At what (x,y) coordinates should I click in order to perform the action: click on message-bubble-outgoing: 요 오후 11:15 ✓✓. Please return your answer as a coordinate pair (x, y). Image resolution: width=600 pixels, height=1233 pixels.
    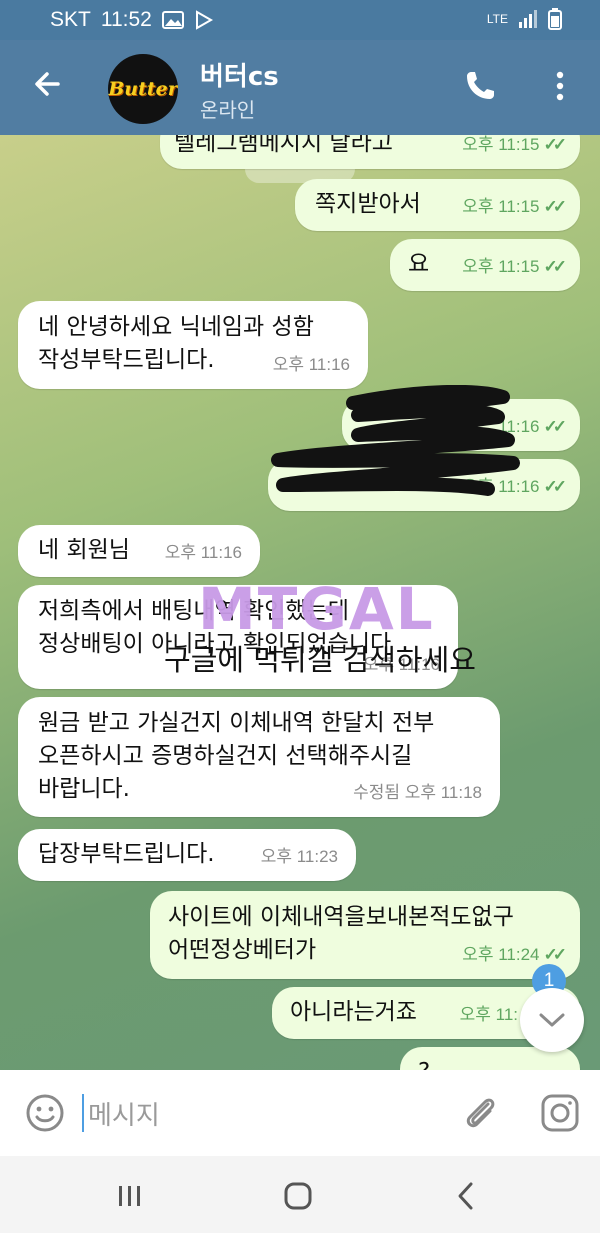
    Looking at the image, I should click on (485, 265).